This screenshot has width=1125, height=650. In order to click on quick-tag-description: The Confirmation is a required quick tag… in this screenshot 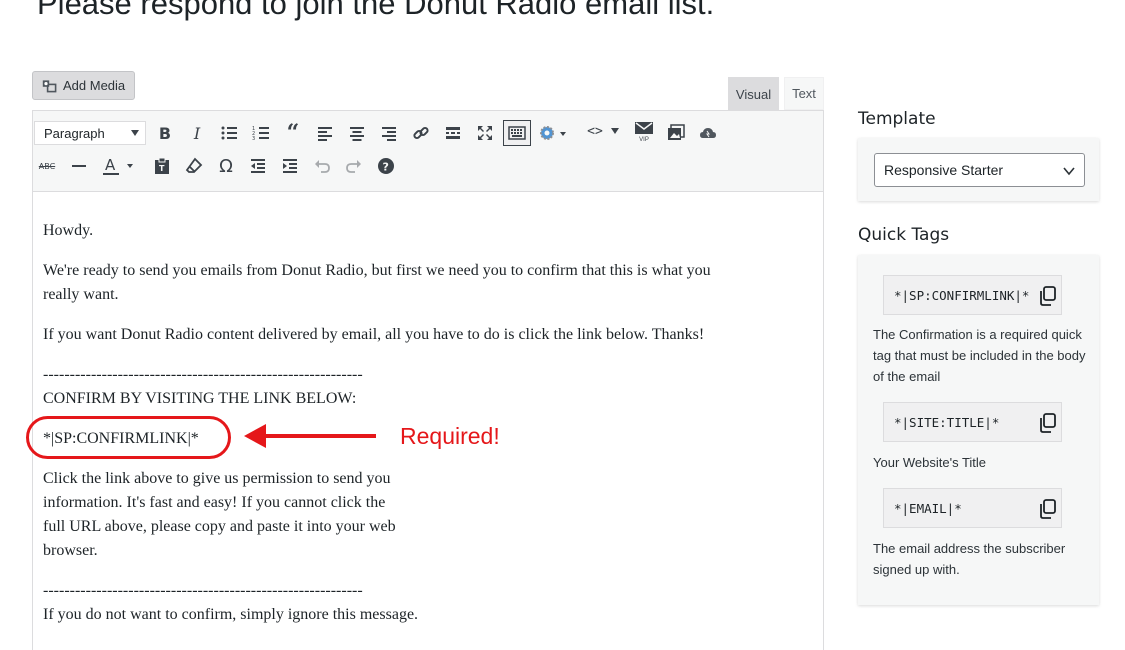, I will do `click(979, 355)`.